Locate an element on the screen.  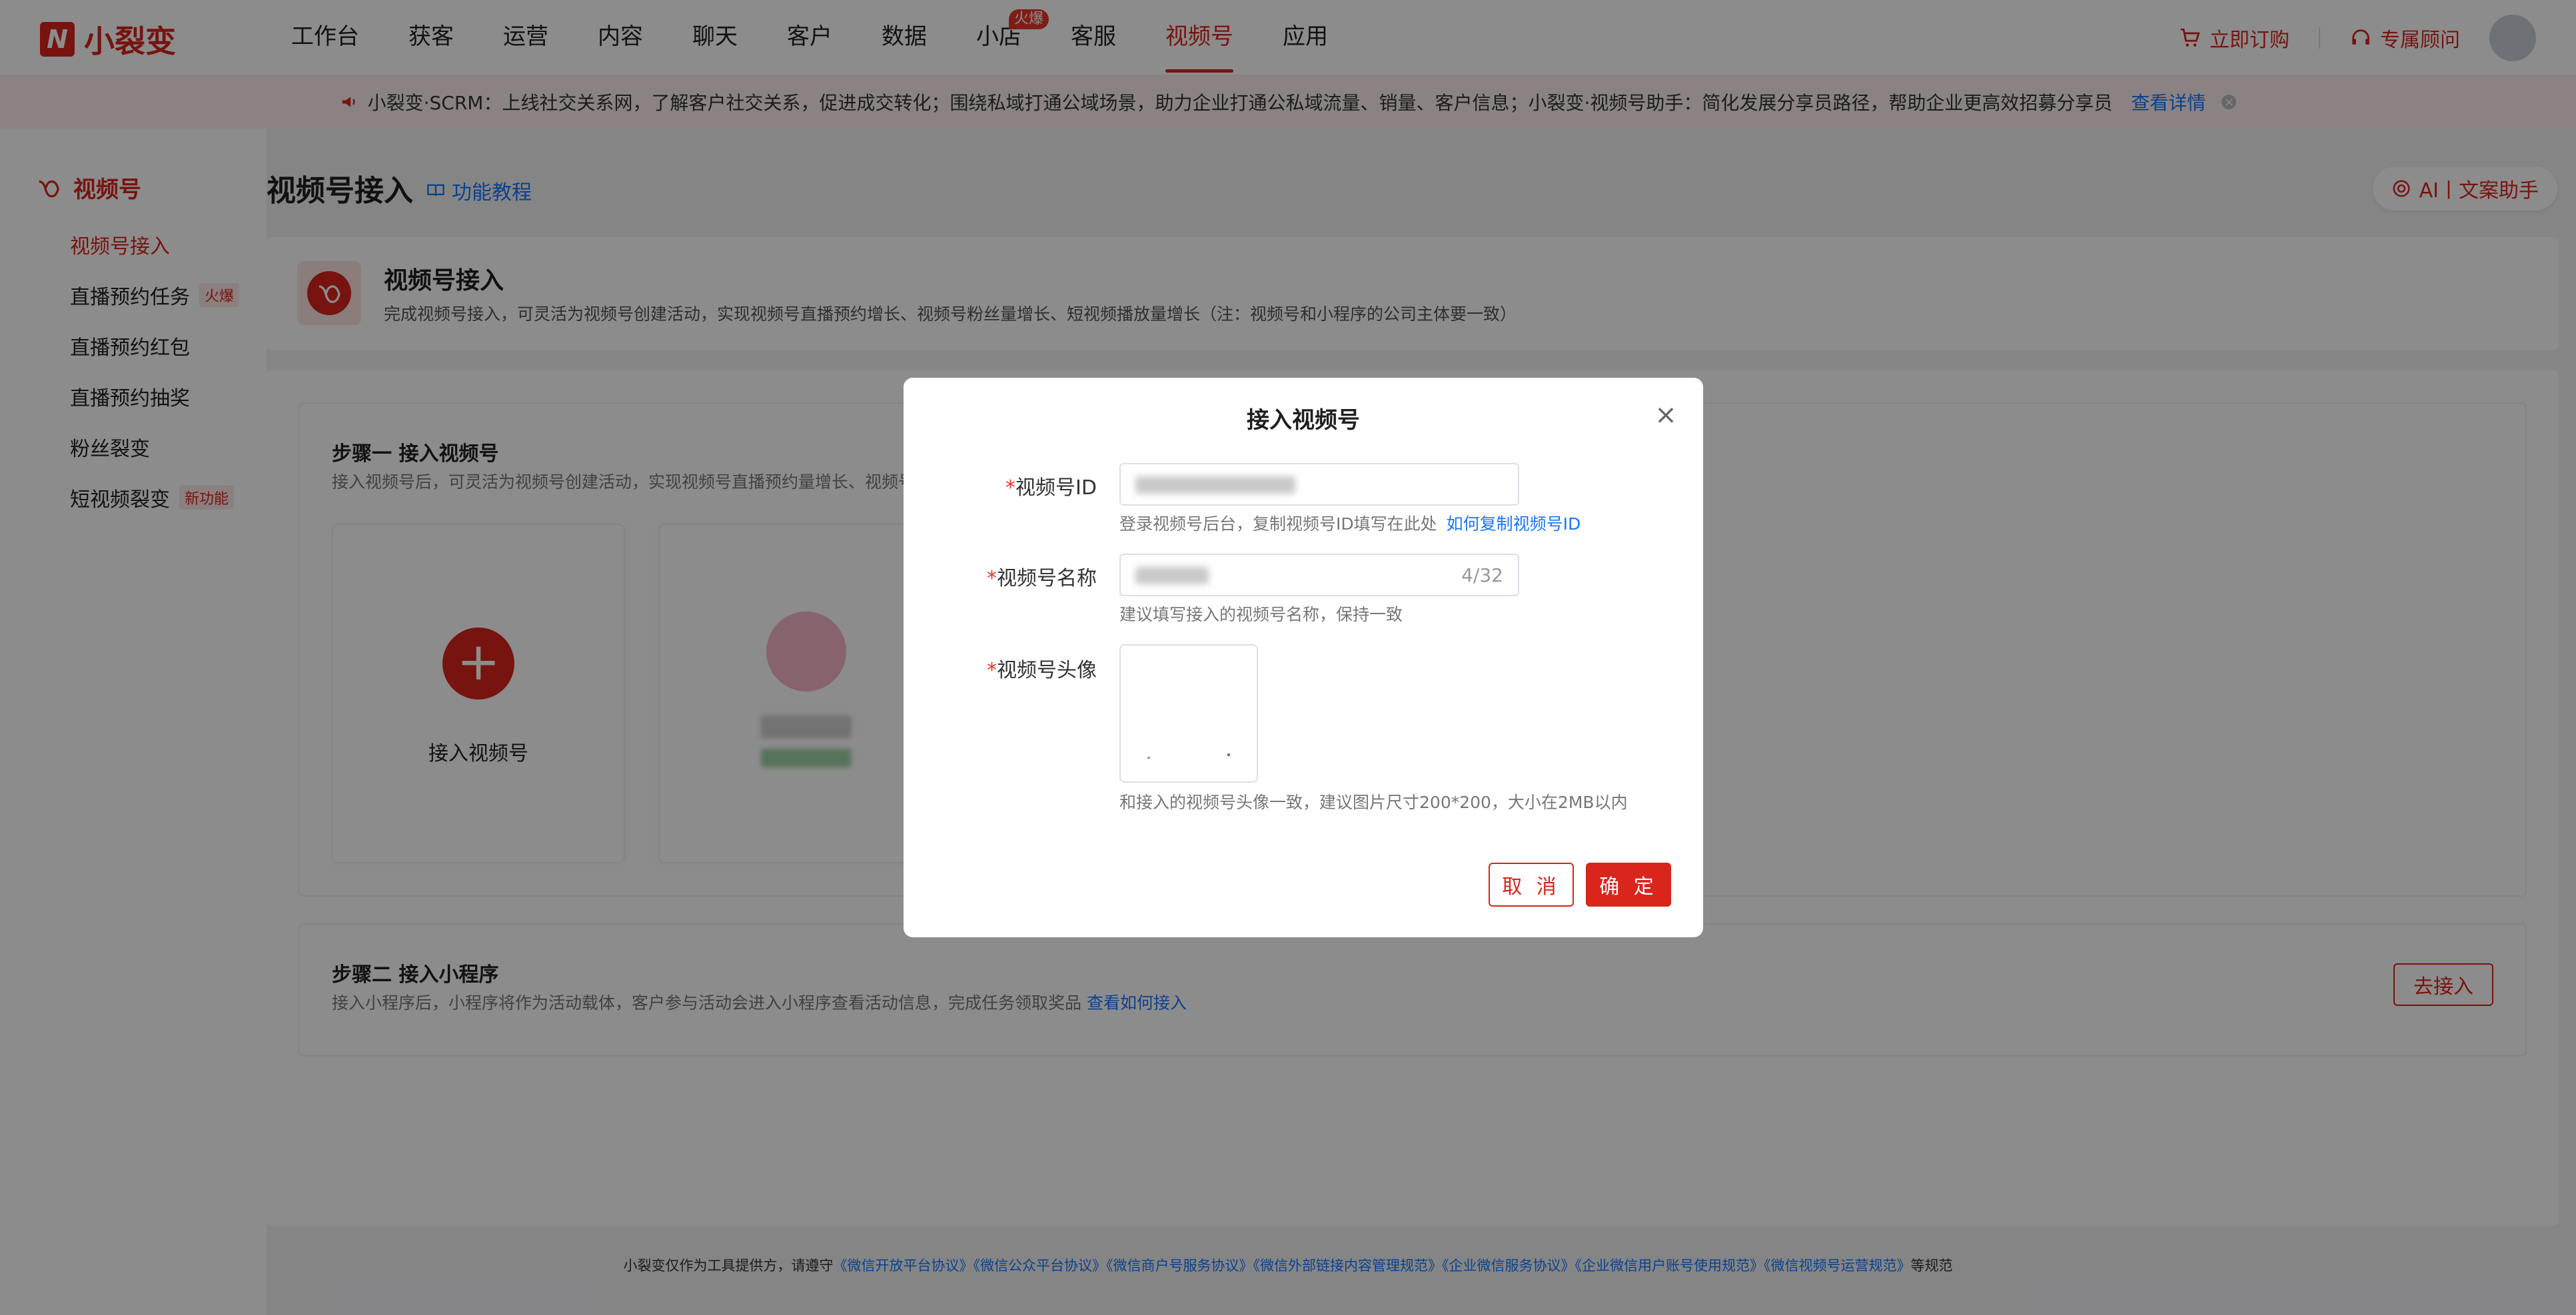
avatar-label: *视频号头像 is located at coordinates (1042, 668).